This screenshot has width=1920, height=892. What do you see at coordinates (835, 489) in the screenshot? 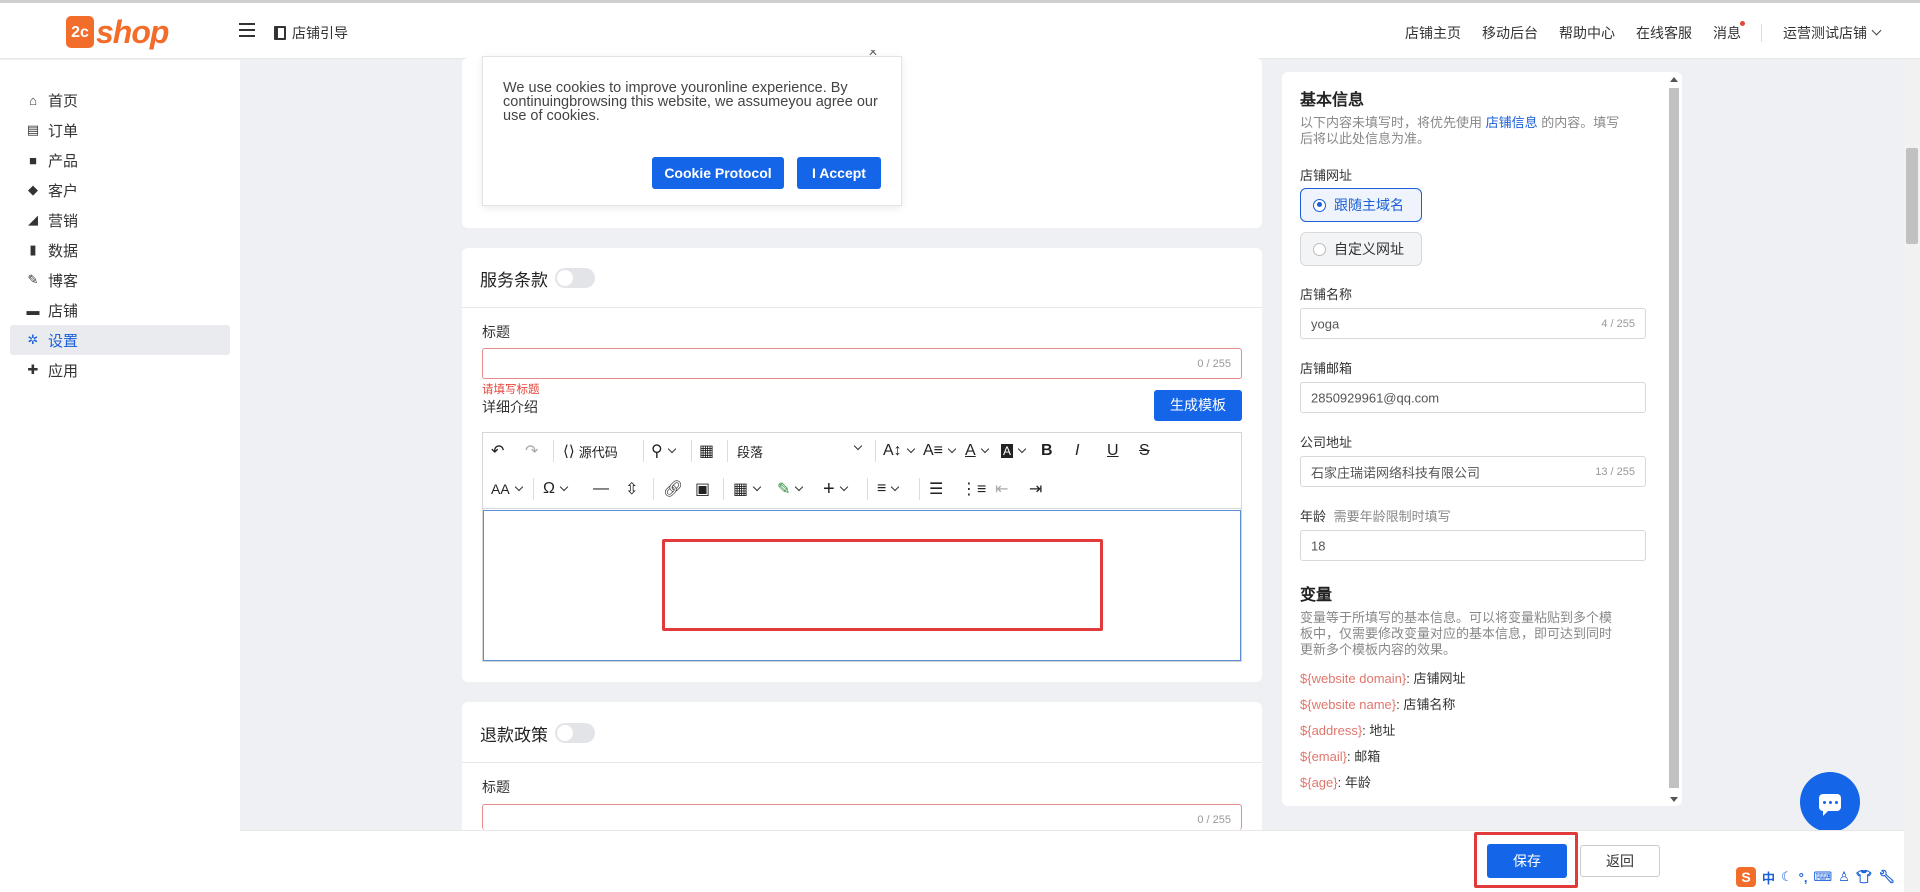
I see `insert-plus-icon: +` at bounding box center [835, 489].